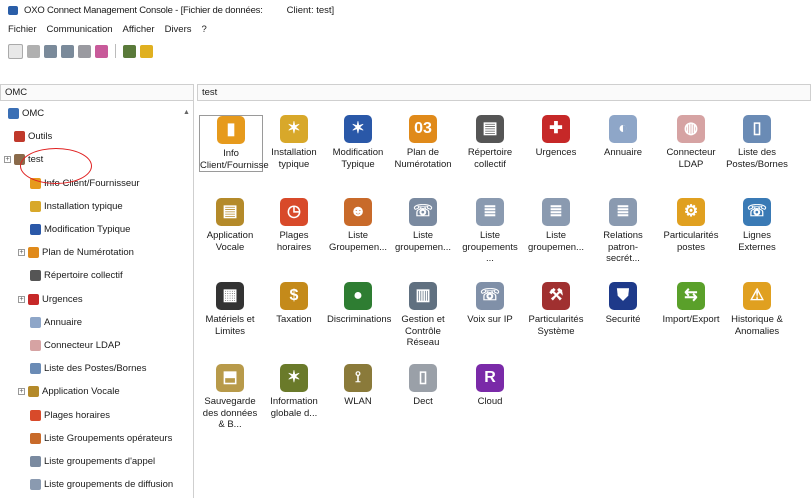 The width and height of the screenshot is (811, 498). What do you see at coordinates (359, 319) in the screenshot?
I see `grid-item-label: Discriminations` at bounding box center [359, 319].